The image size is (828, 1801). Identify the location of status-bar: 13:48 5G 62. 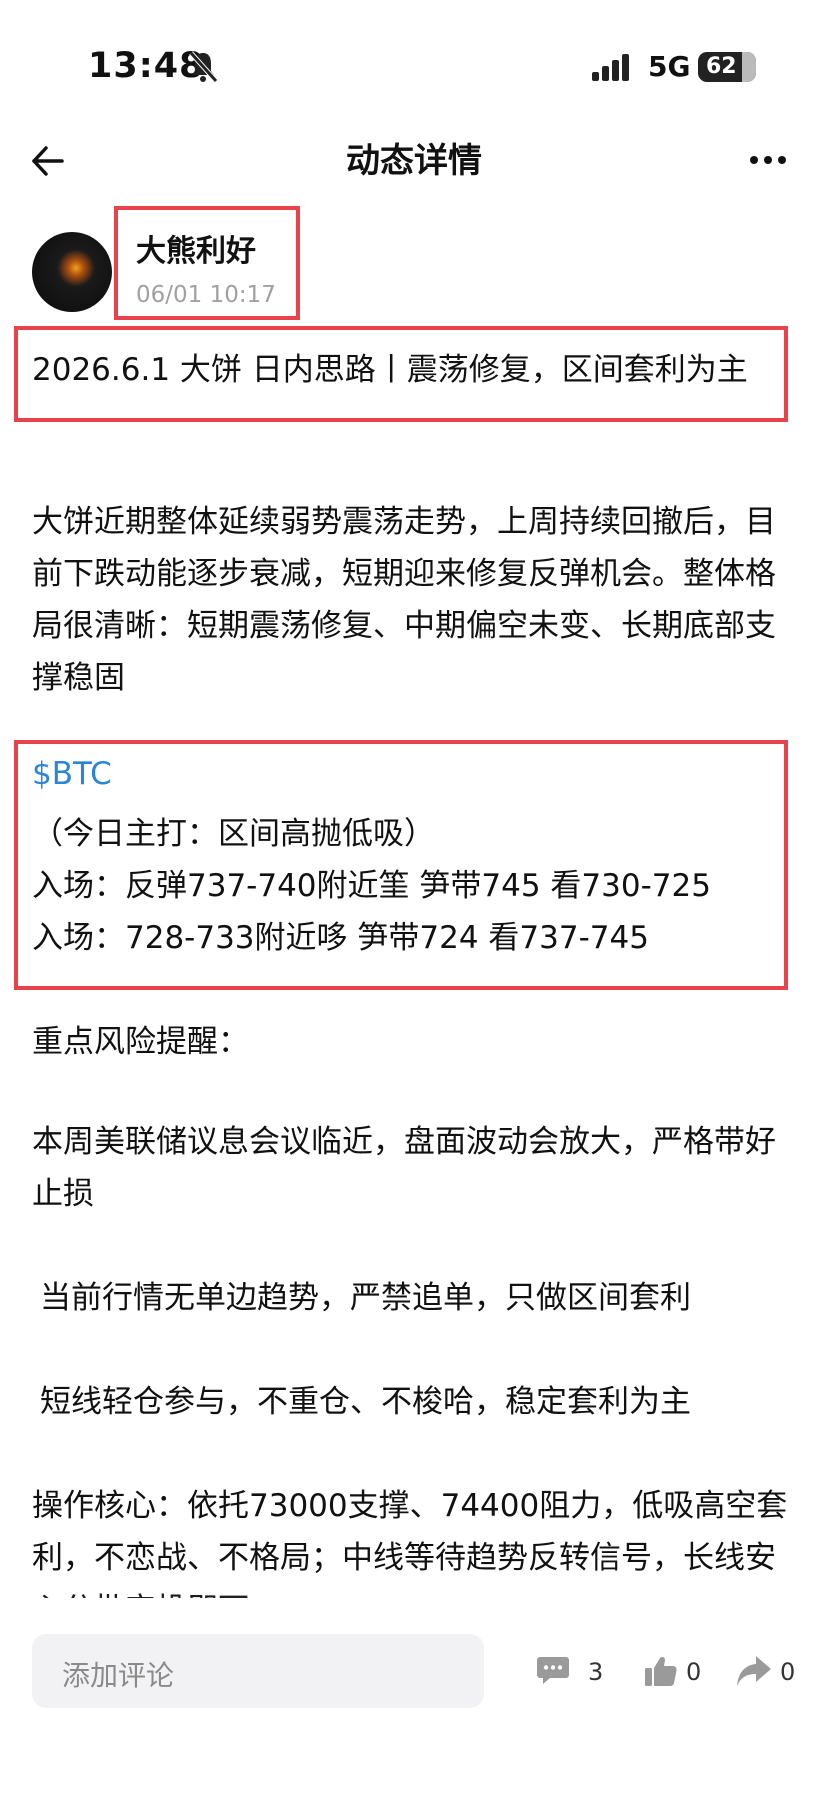
(414, 60).